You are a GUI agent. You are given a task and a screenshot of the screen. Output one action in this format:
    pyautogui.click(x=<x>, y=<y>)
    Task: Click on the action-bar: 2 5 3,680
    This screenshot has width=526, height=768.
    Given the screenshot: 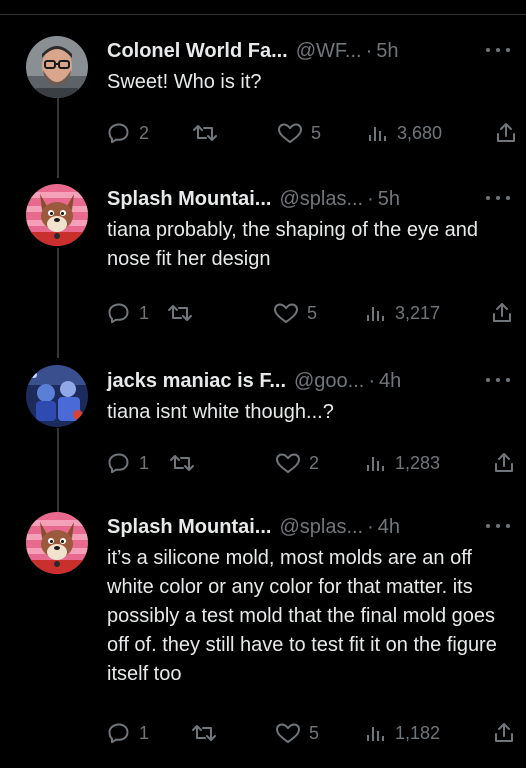 What is the action you would take?
    pyautogui.click(x=312, y=133)
    